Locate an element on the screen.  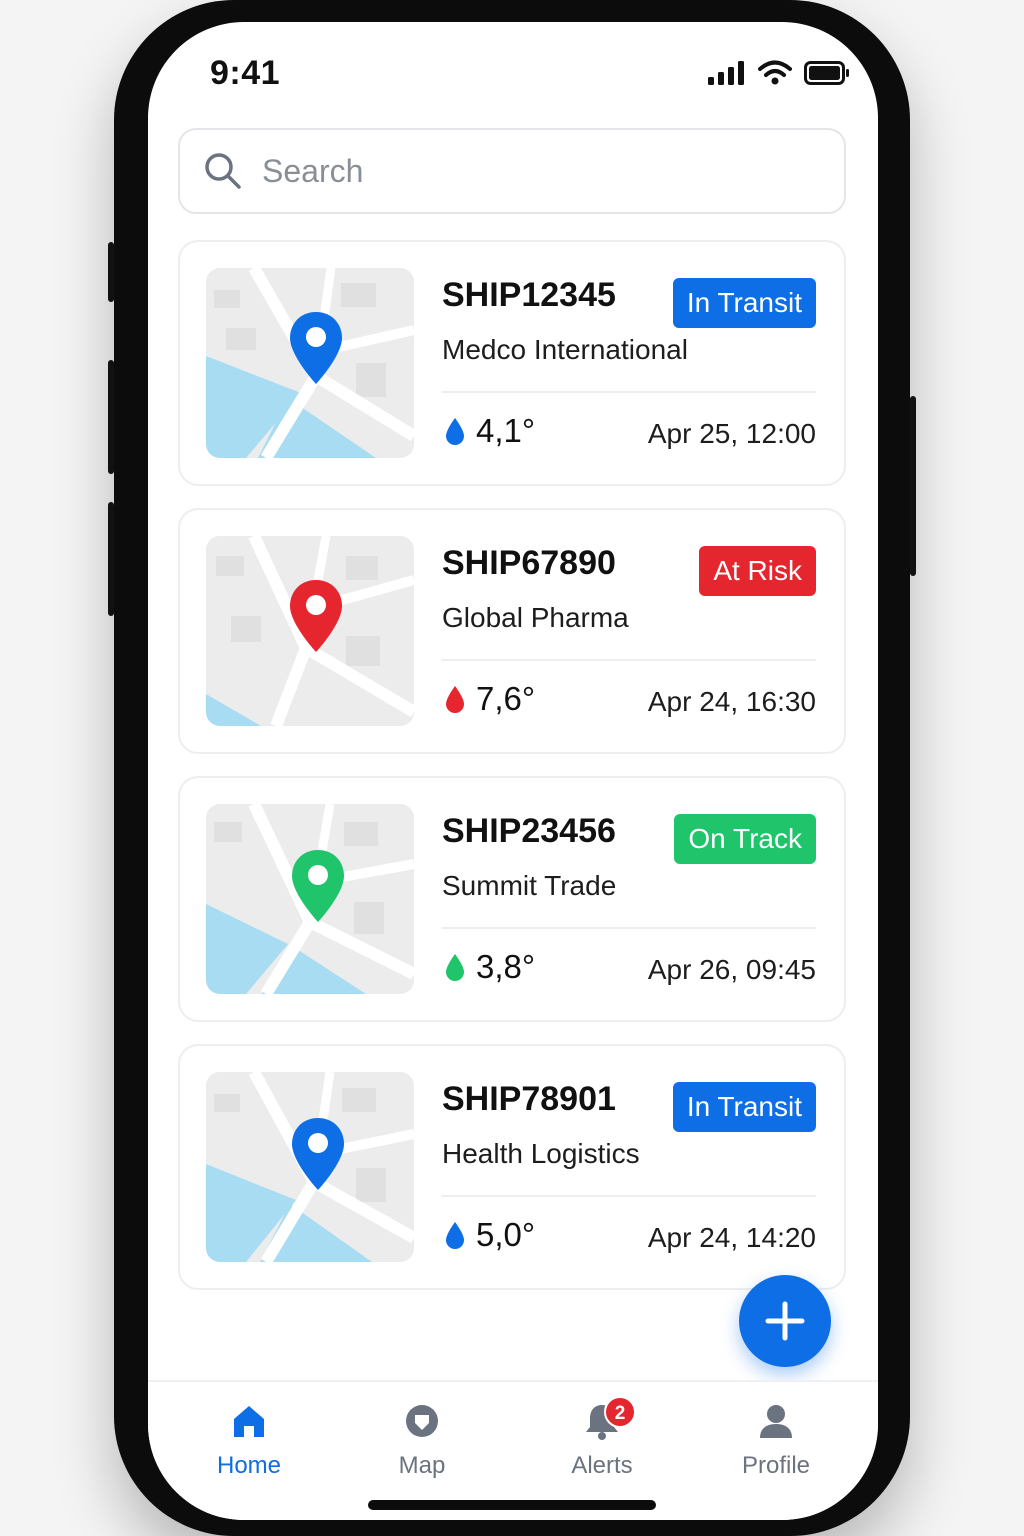
temperature: 5,0° is located at coordinates (489, 1235).